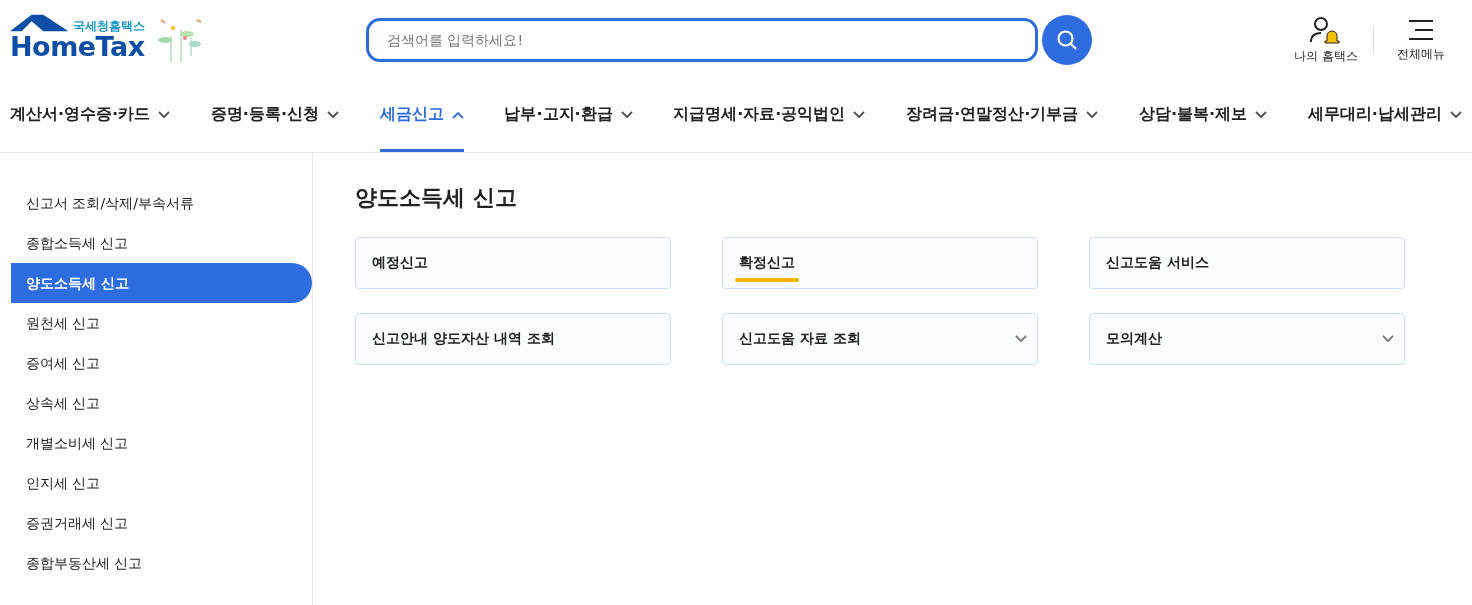  I want to click on highlight-underline, so click(767, 280).